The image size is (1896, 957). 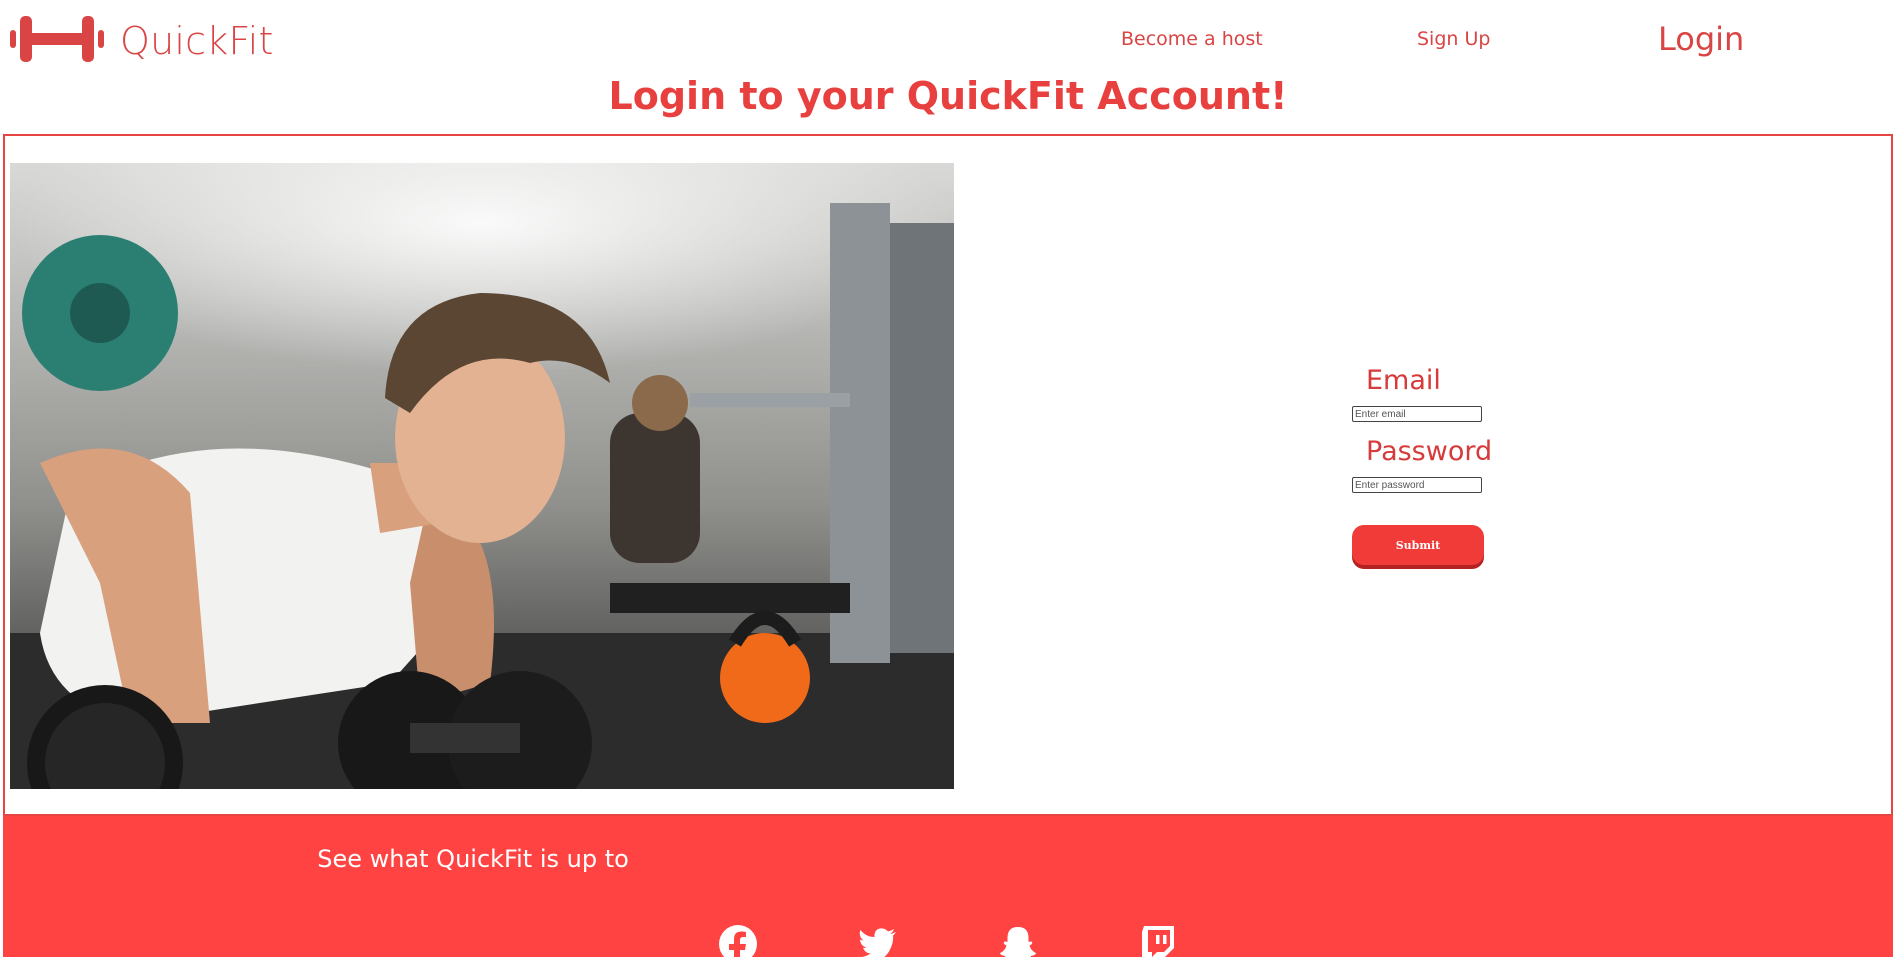 I want to click on brand-name: QuickFit, so click(x=197, y=41).